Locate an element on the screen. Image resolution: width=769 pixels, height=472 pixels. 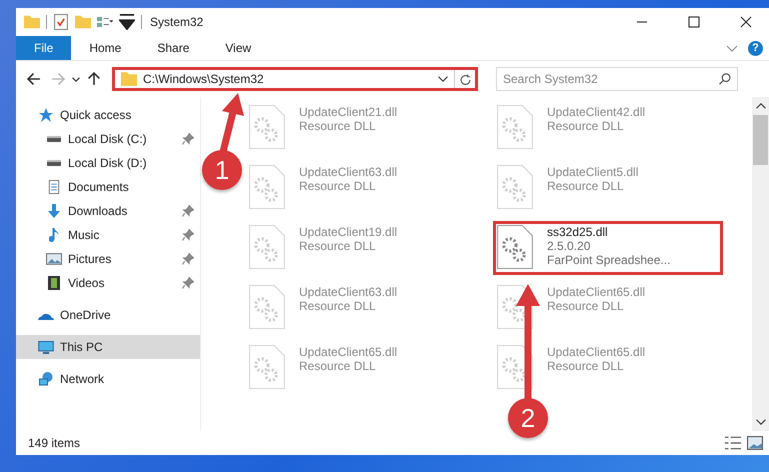
dropdown-caret-icon is located at coordinates (443, 79).